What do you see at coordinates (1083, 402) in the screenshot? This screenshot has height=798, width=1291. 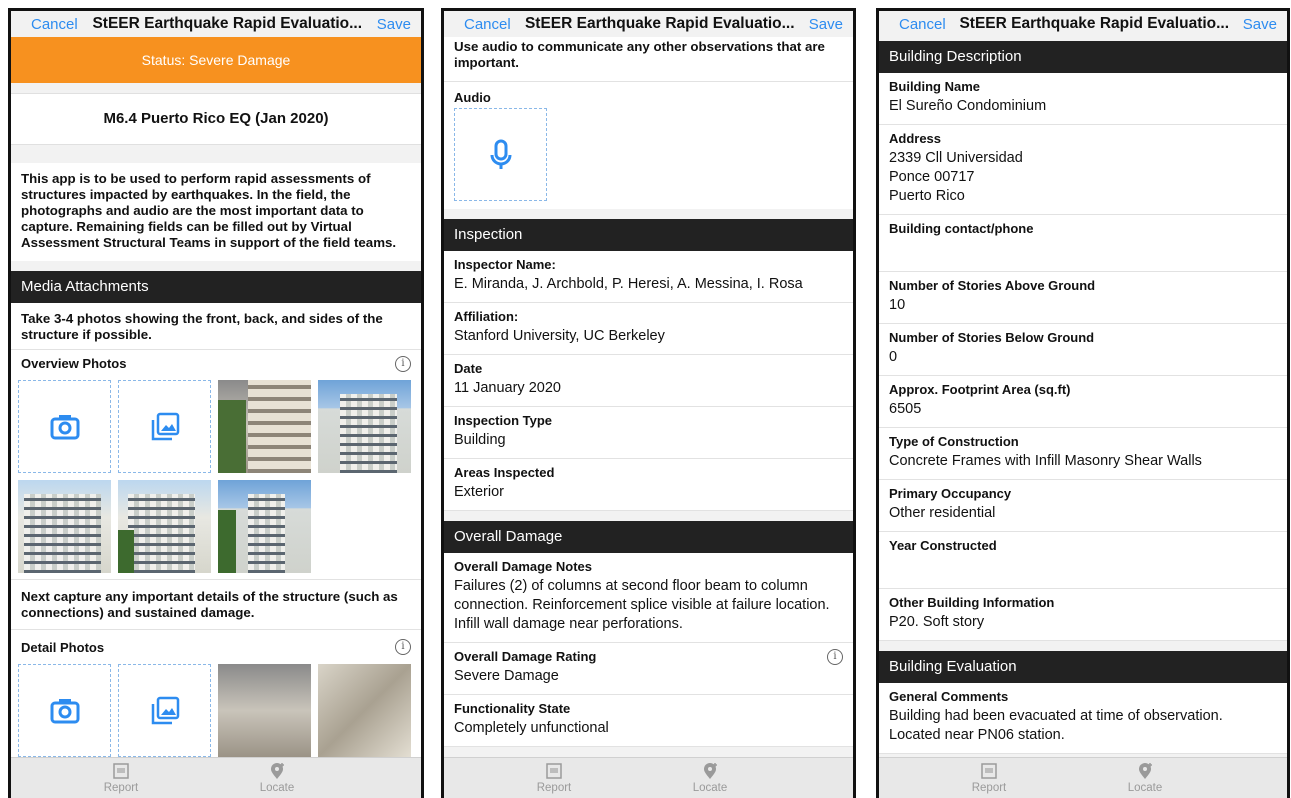 I see `footprint-area-field: Approx. Footprint Area (sq.ft) 6505` at bounding box center [1083, 402].